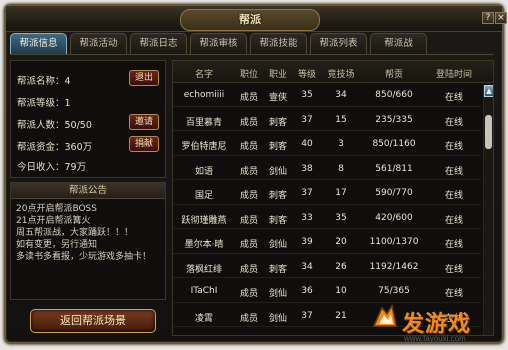 Image resolution: width=508 pixels, height=350 pixels. I want to click on guild-members: 帮派人数：50/50, so click(54, 125).